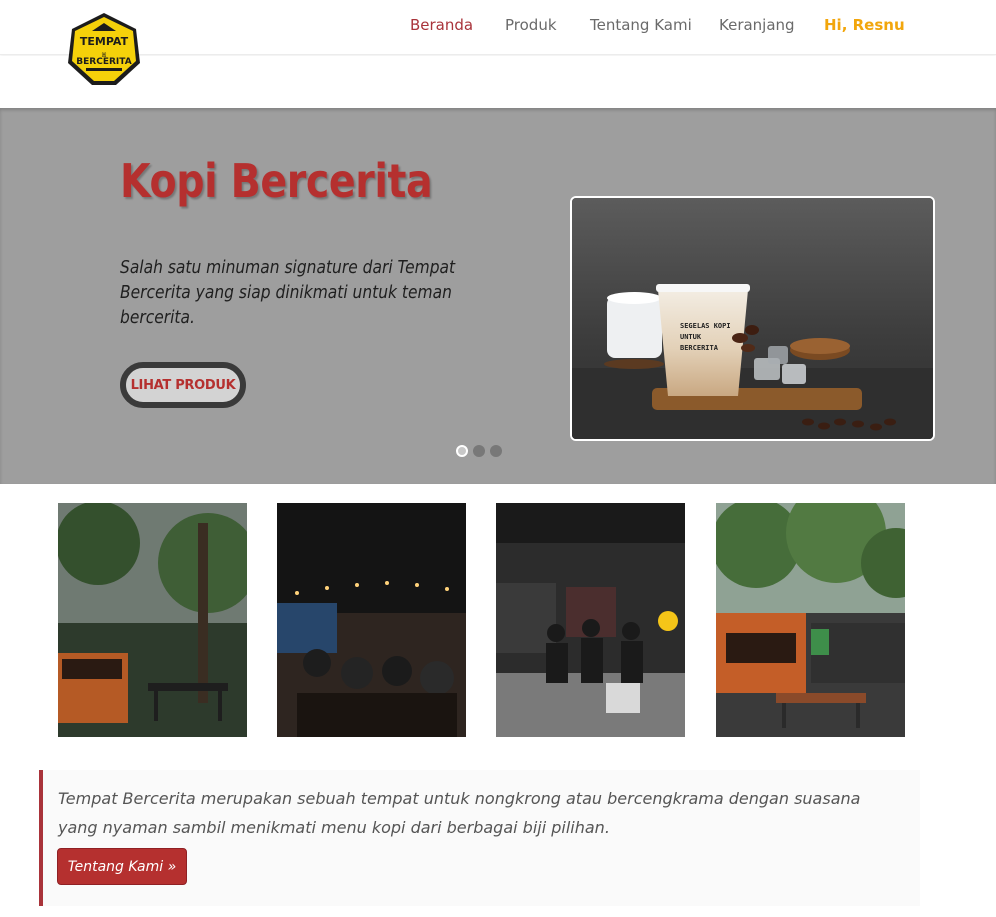  Describe the element at coordinates (691, 337) in the screenshot. I see `svg-text: UNTUK` at that location.